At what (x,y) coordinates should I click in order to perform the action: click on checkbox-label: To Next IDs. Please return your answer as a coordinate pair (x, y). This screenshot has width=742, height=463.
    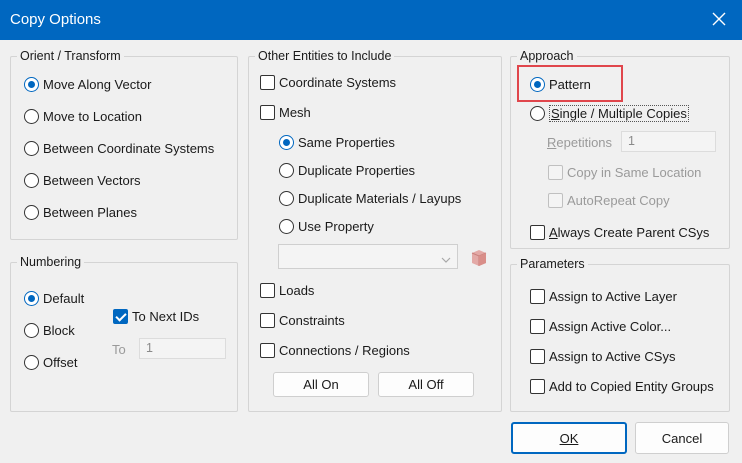
    Looking at the image, I should click on (166, 316).